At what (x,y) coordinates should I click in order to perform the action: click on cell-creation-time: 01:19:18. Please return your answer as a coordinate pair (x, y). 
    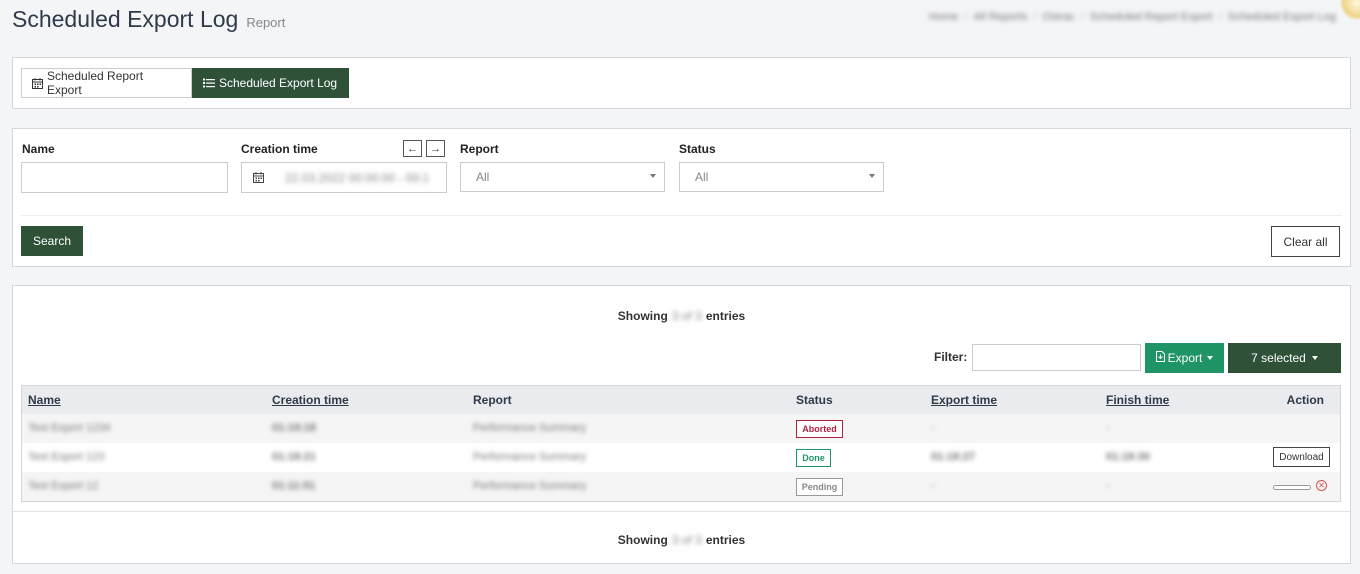
    Looking at the image, I should click on (294, 428).